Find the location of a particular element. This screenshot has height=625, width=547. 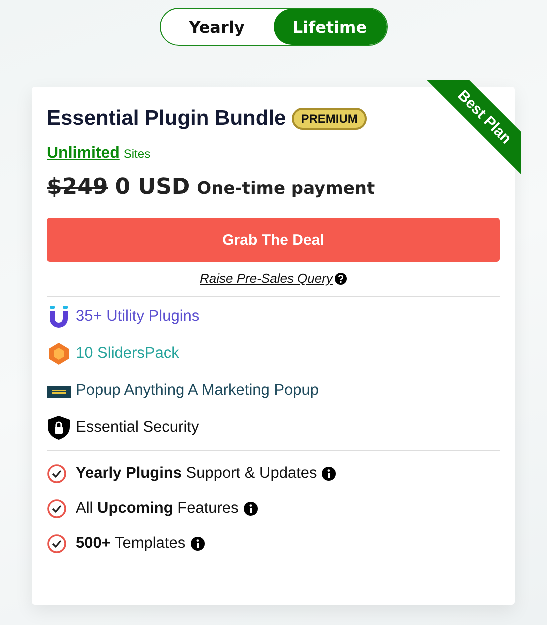

unlimited-link: Unlimited is located at coordinates (83, 154).